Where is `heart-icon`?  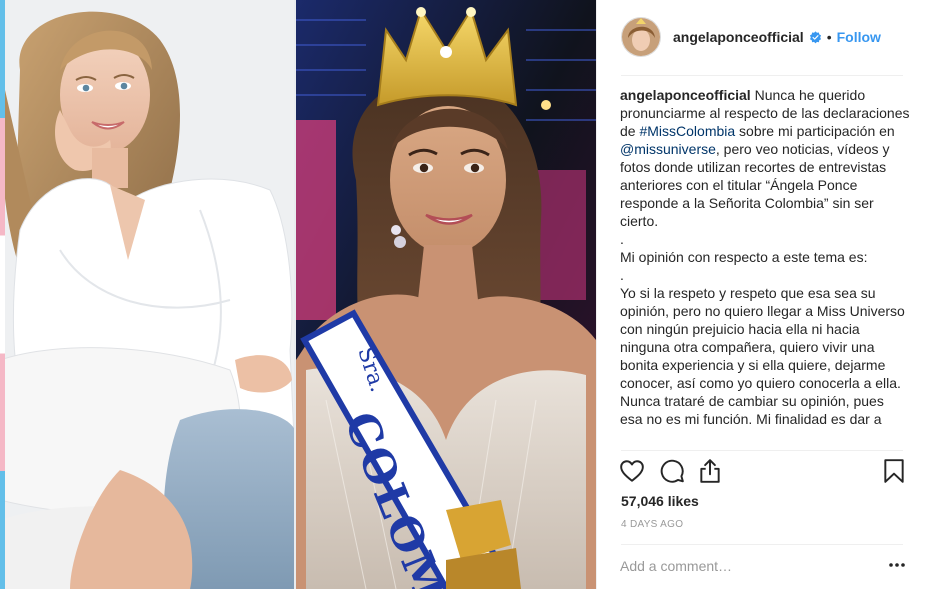 heart-icon is located at coordinates (632, 471).